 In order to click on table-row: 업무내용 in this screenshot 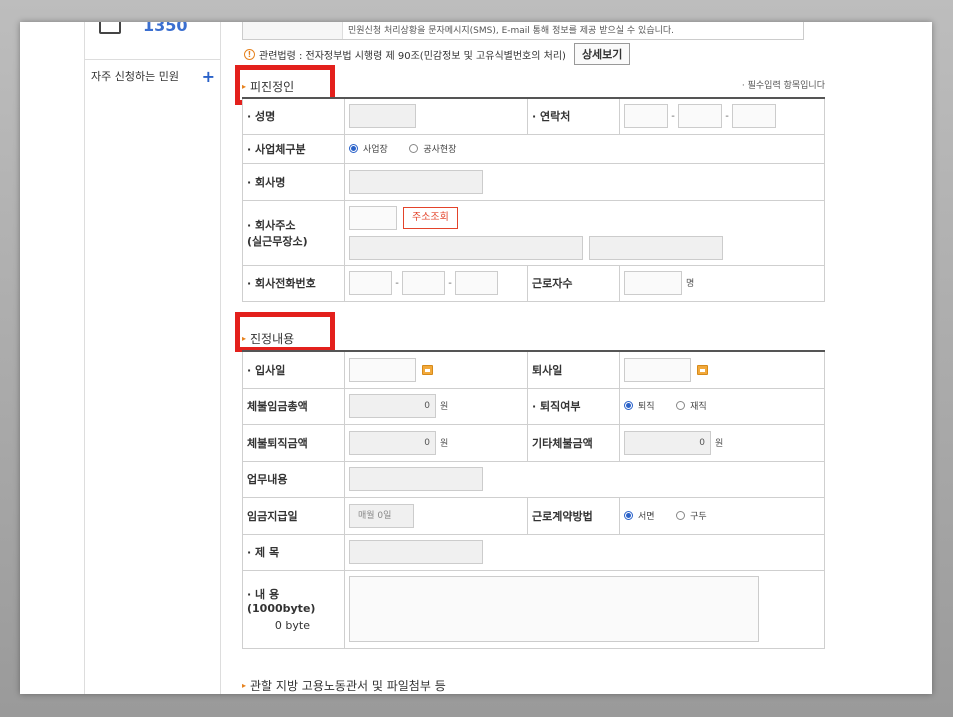, I will do `click(533, 479)`.